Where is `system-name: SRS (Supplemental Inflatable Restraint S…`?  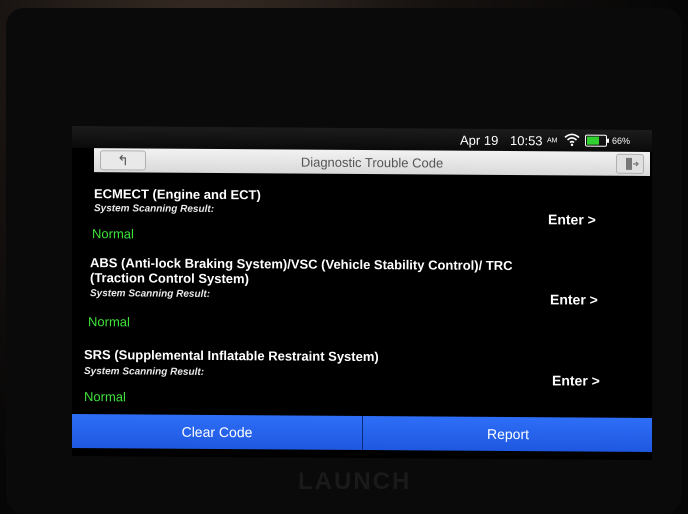 system-name: SRS (Supplemental Inflatable Restraint S… is located at coordinates (231, 356).